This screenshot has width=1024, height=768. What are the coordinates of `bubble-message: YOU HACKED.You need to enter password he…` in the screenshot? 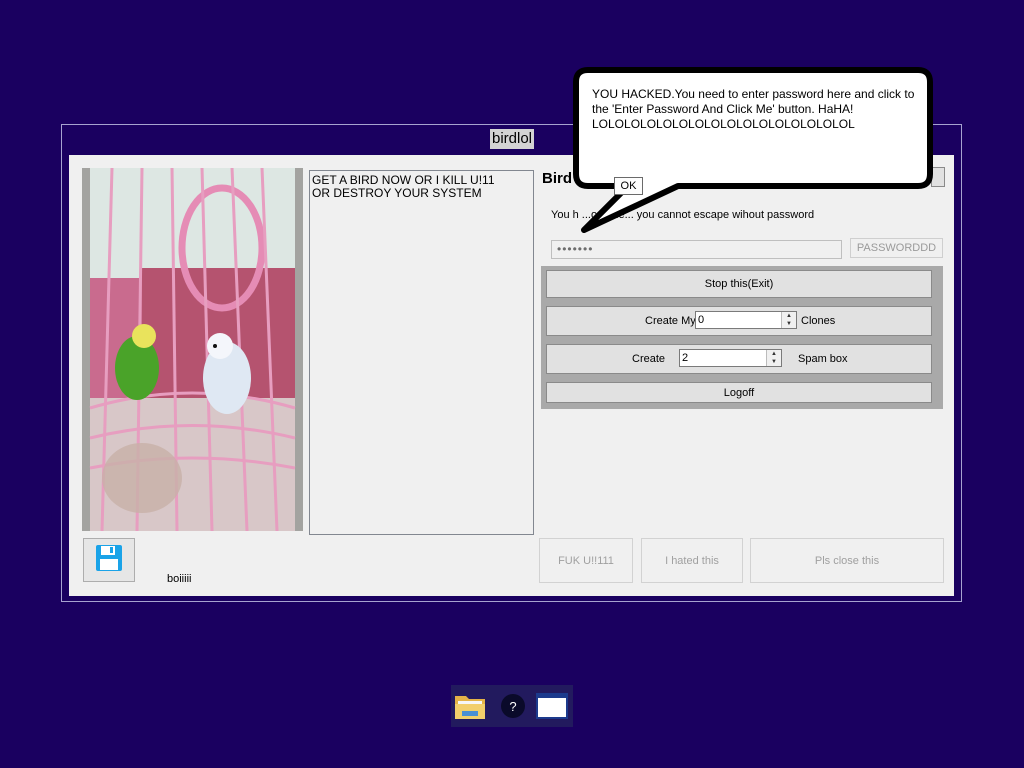 It's located at (753, 109).